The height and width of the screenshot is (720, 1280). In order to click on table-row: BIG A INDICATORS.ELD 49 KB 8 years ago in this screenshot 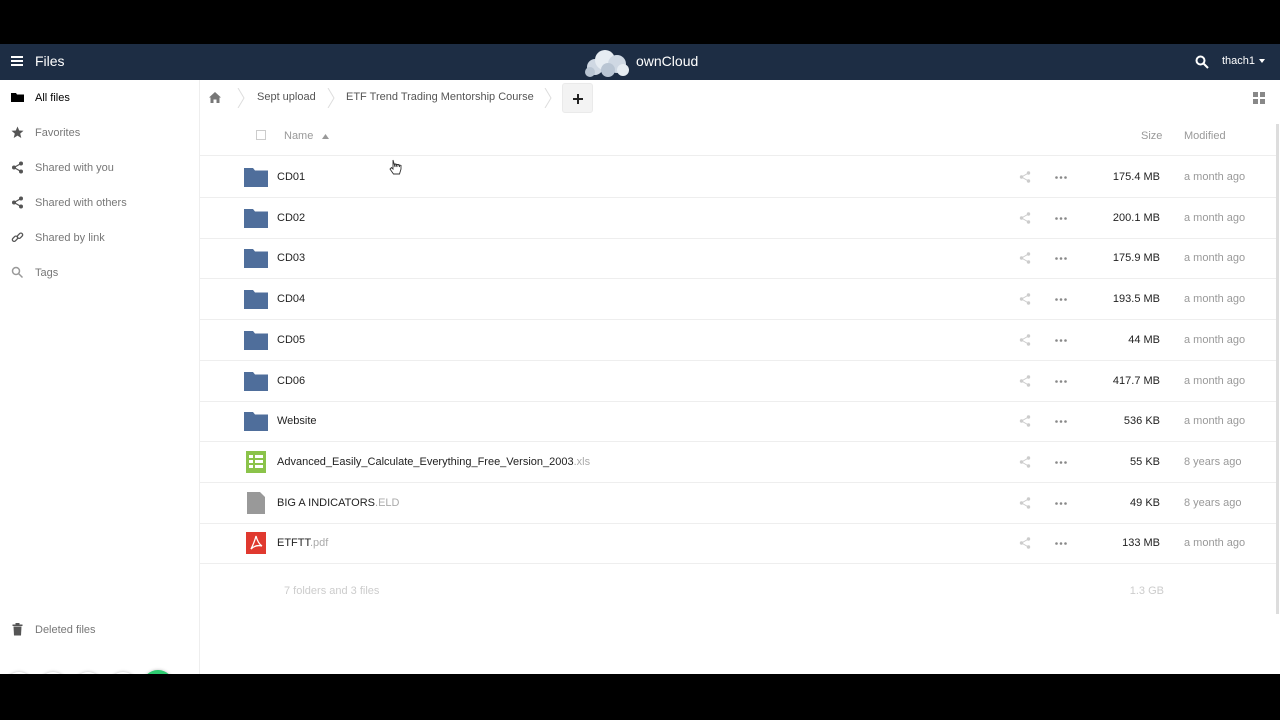, I will do `click(738, 503)`.